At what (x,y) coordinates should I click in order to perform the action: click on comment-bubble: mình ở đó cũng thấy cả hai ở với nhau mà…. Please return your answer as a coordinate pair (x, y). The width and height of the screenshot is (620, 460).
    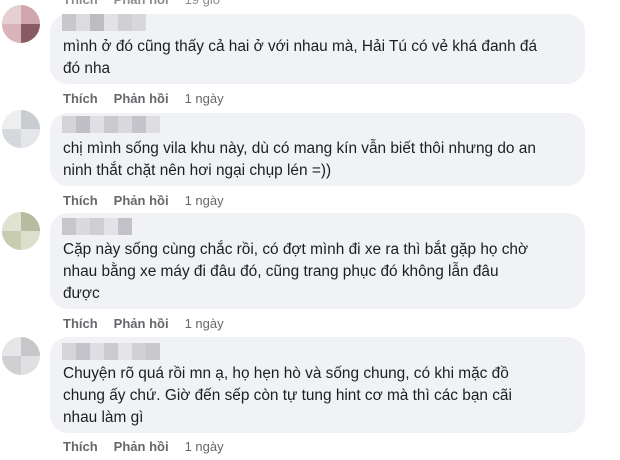
    Looking at the image, I should click on (317, 49).